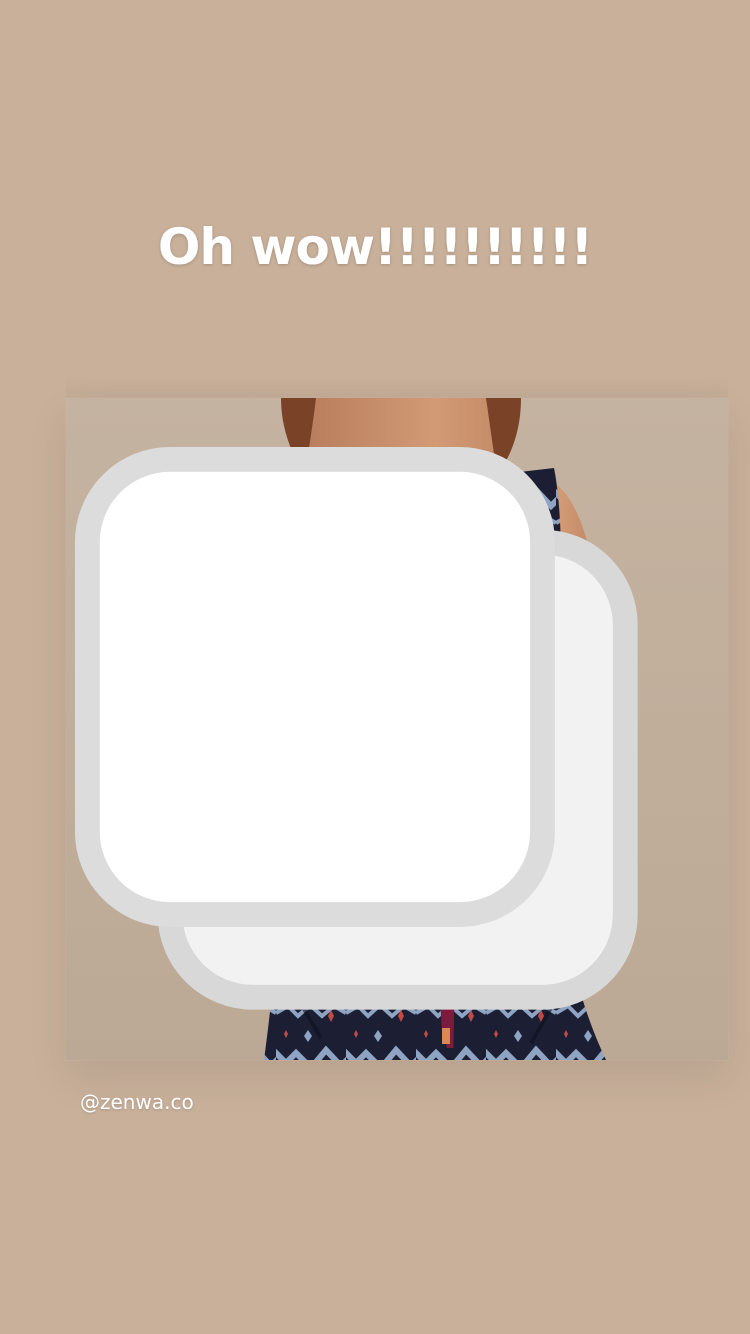 This screenshot has width=750, height=1334. Describe the element at coordinates (397, 387) in the screenshot. I see `post-card-shadow` at that location.